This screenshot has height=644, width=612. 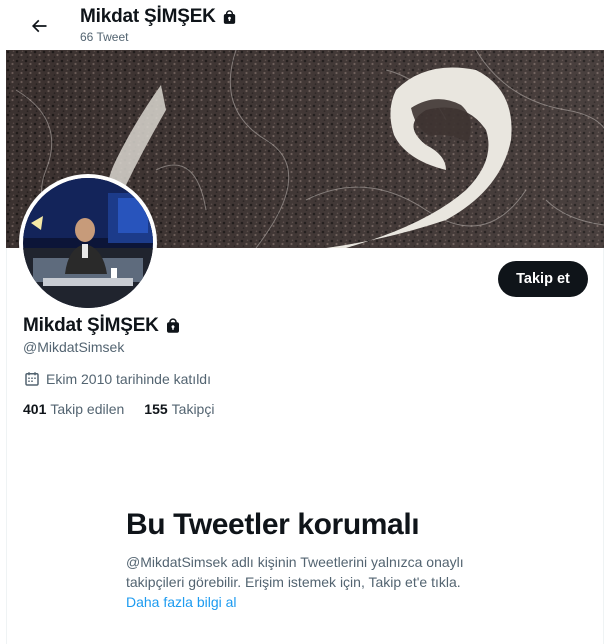 I want to click on learn-more-link: Daha fazla bilgi al, so click(x=181, y=602).